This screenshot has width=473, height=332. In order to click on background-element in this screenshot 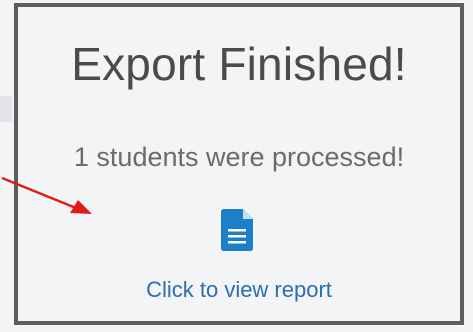, I will do `click(6, 109)`.